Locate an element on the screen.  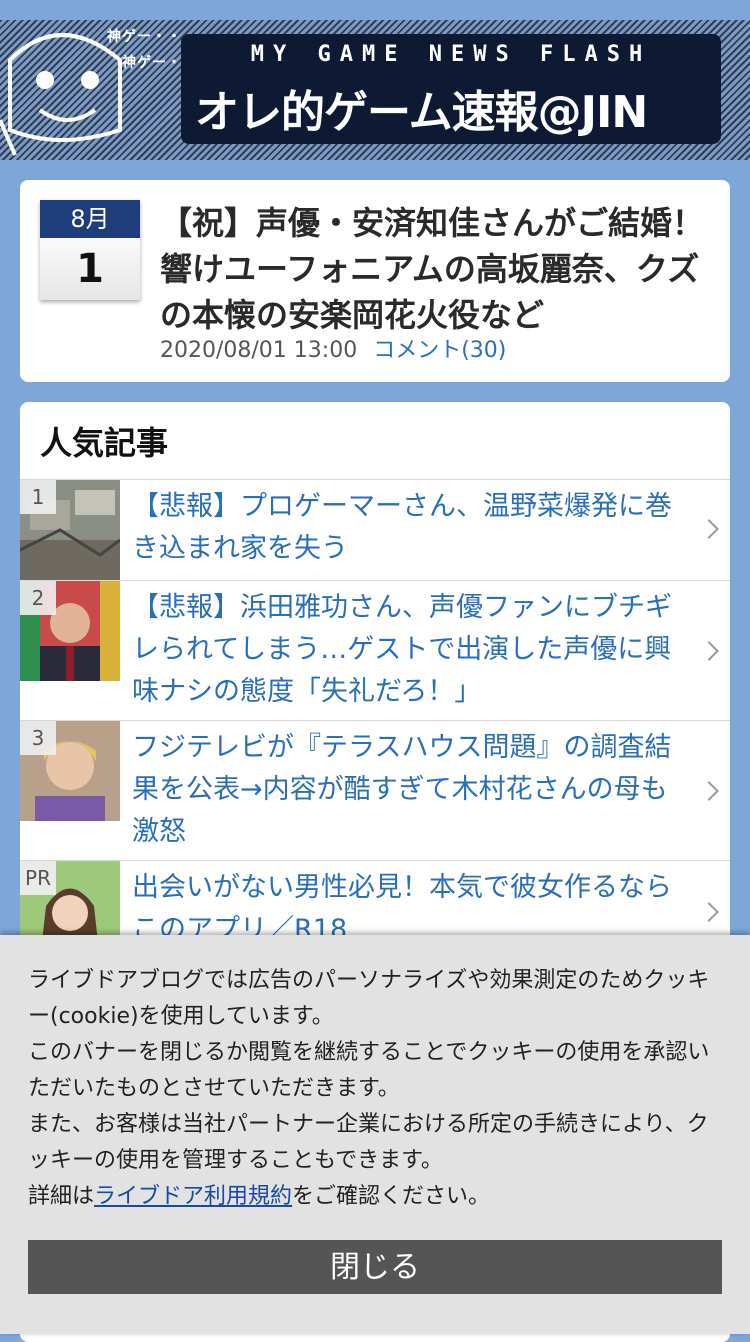
cookie-detail-line: 詳細はライブドア利用規約をご確認ください。 is located at coordinates (373, 1197).